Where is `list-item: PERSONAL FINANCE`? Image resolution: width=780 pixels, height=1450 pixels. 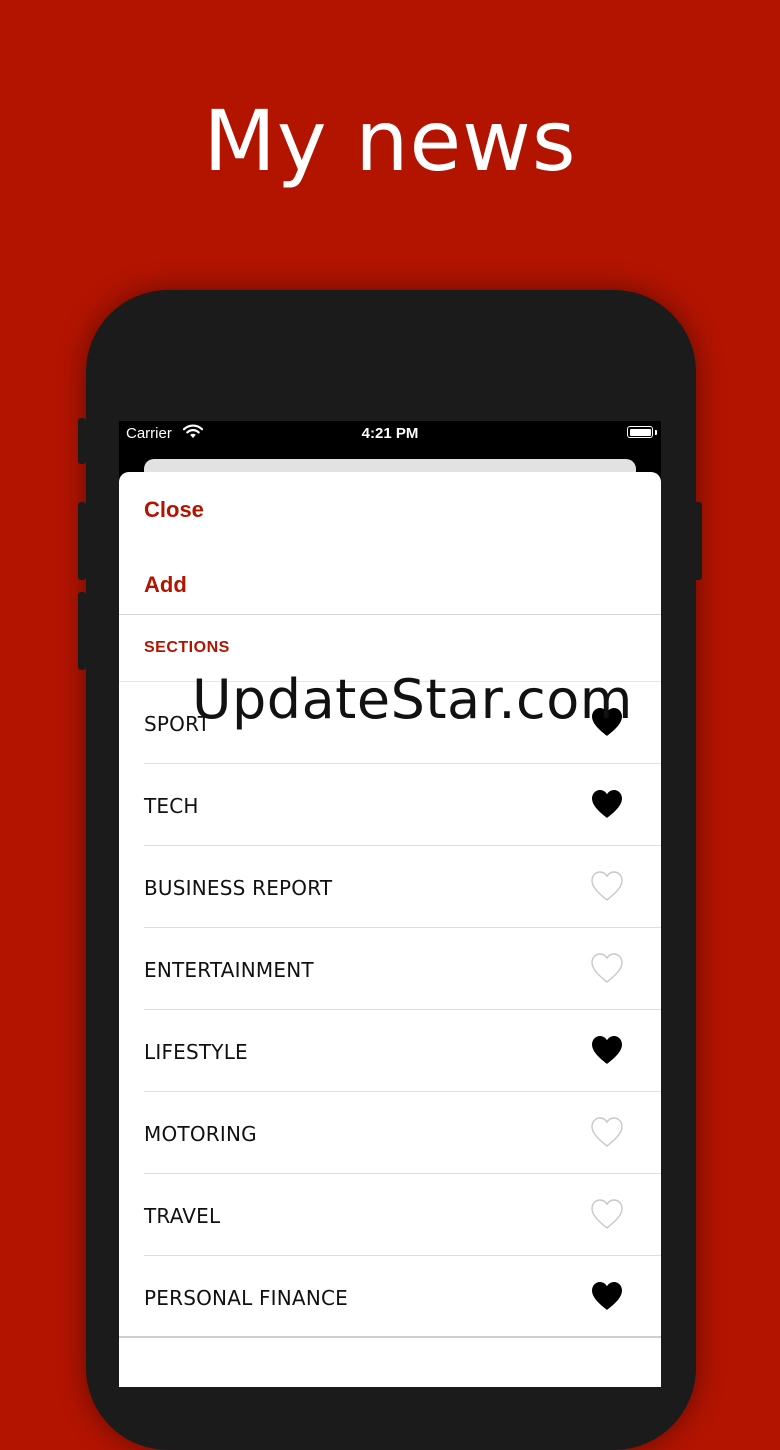 list-item: PERSONAL FINANCE is located at coordinates (390, 1297).